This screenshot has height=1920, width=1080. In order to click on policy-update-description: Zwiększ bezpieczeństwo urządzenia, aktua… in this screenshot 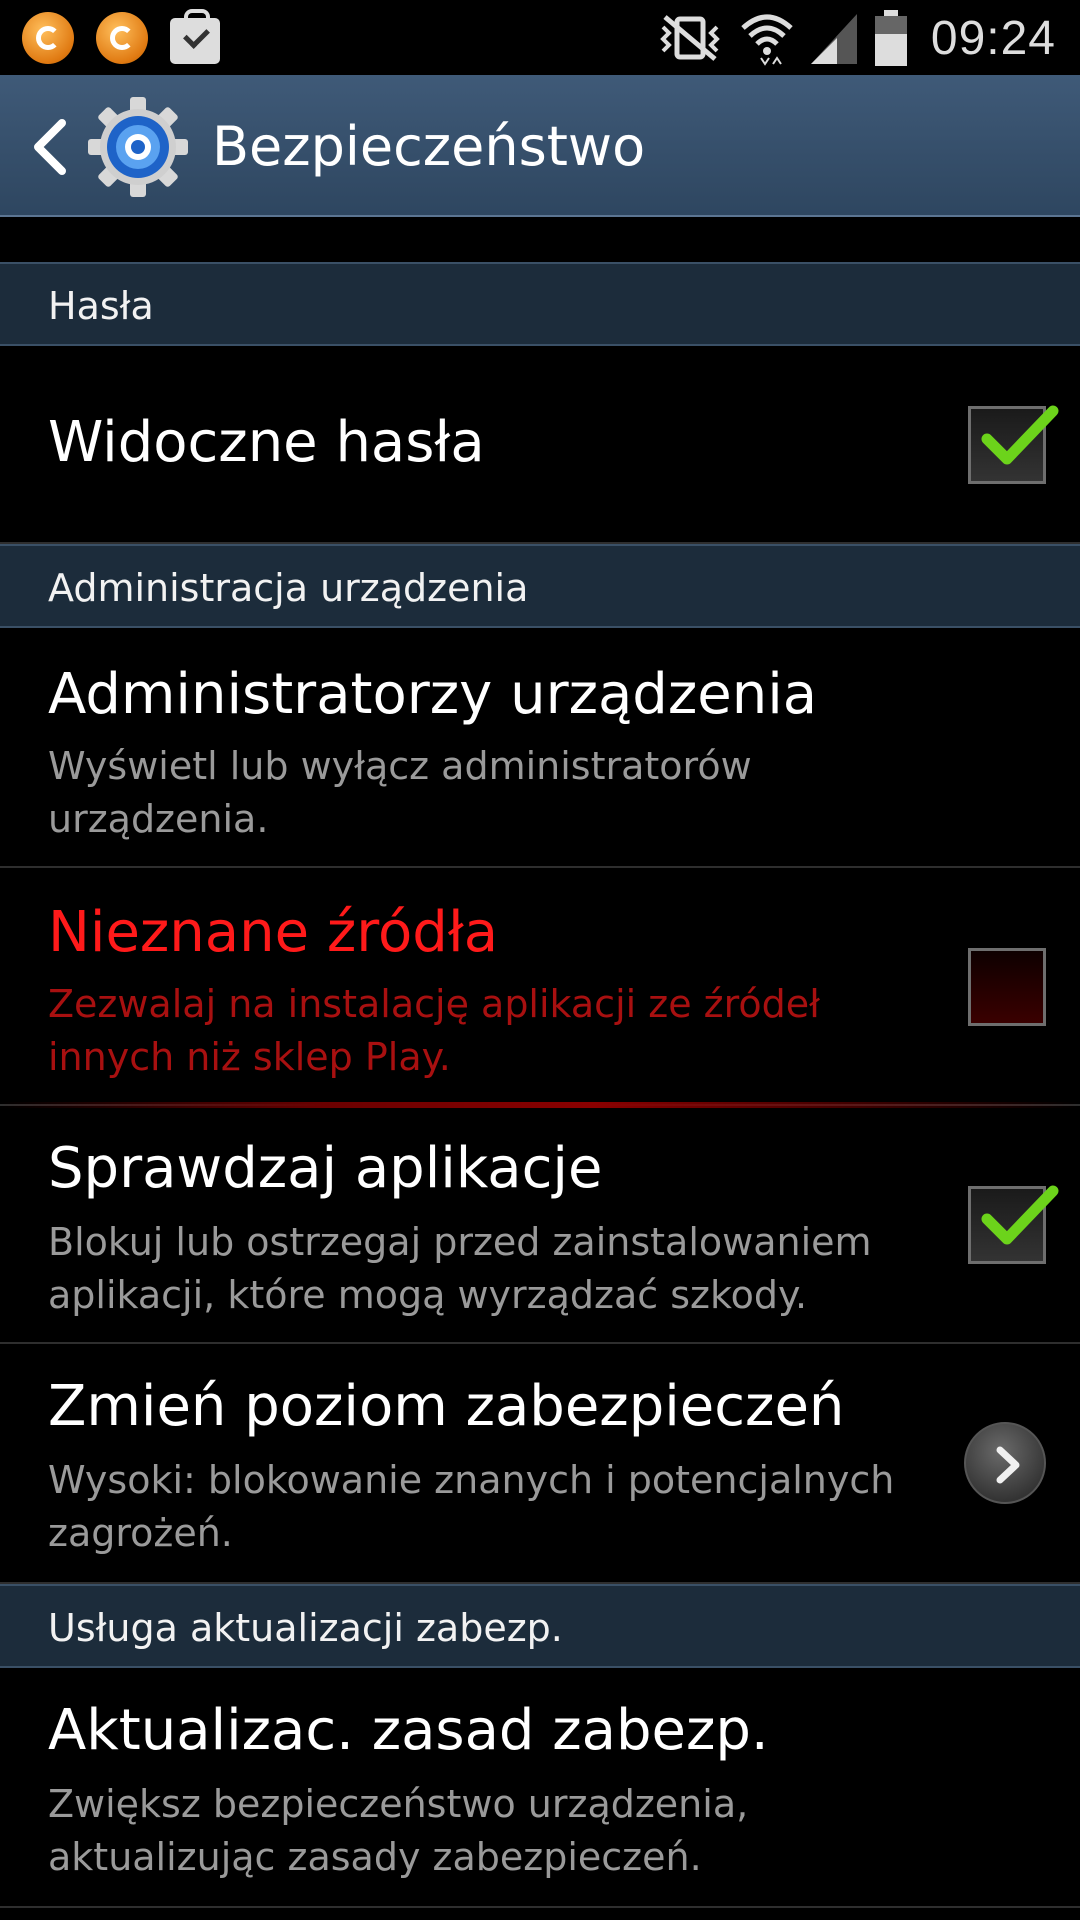, I will do `click(398, 1830)`.